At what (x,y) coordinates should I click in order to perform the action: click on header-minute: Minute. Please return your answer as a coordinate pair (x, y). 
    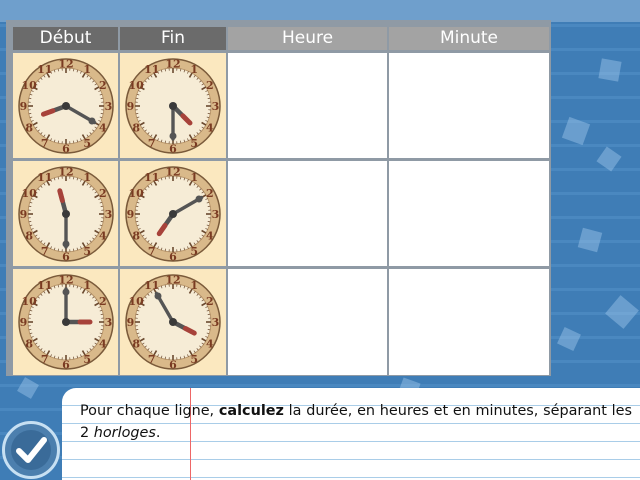
    Looking at the image, I should click on (469, 38).